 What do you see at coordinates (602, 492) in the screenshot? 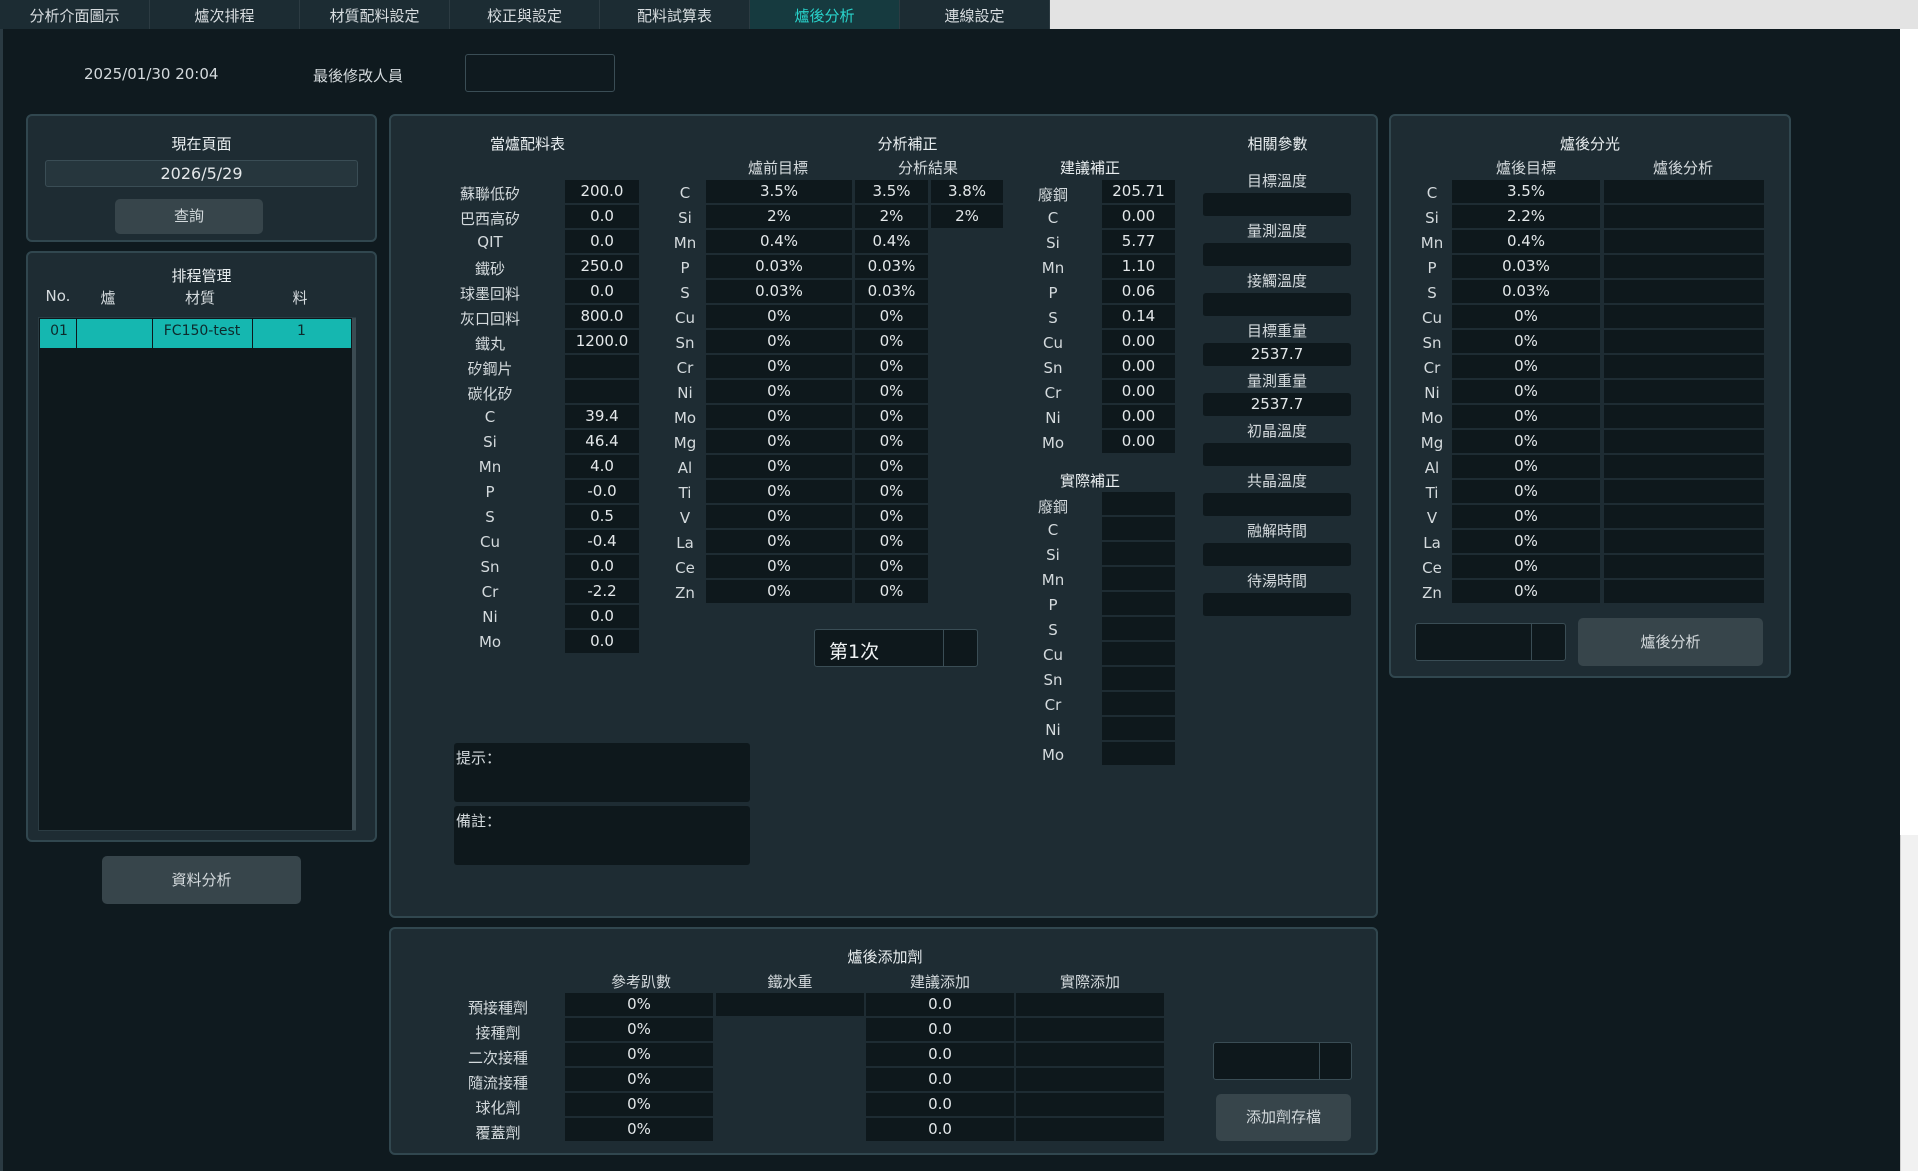
I see `element-value: -0.0` at bounding box center [602, 492].